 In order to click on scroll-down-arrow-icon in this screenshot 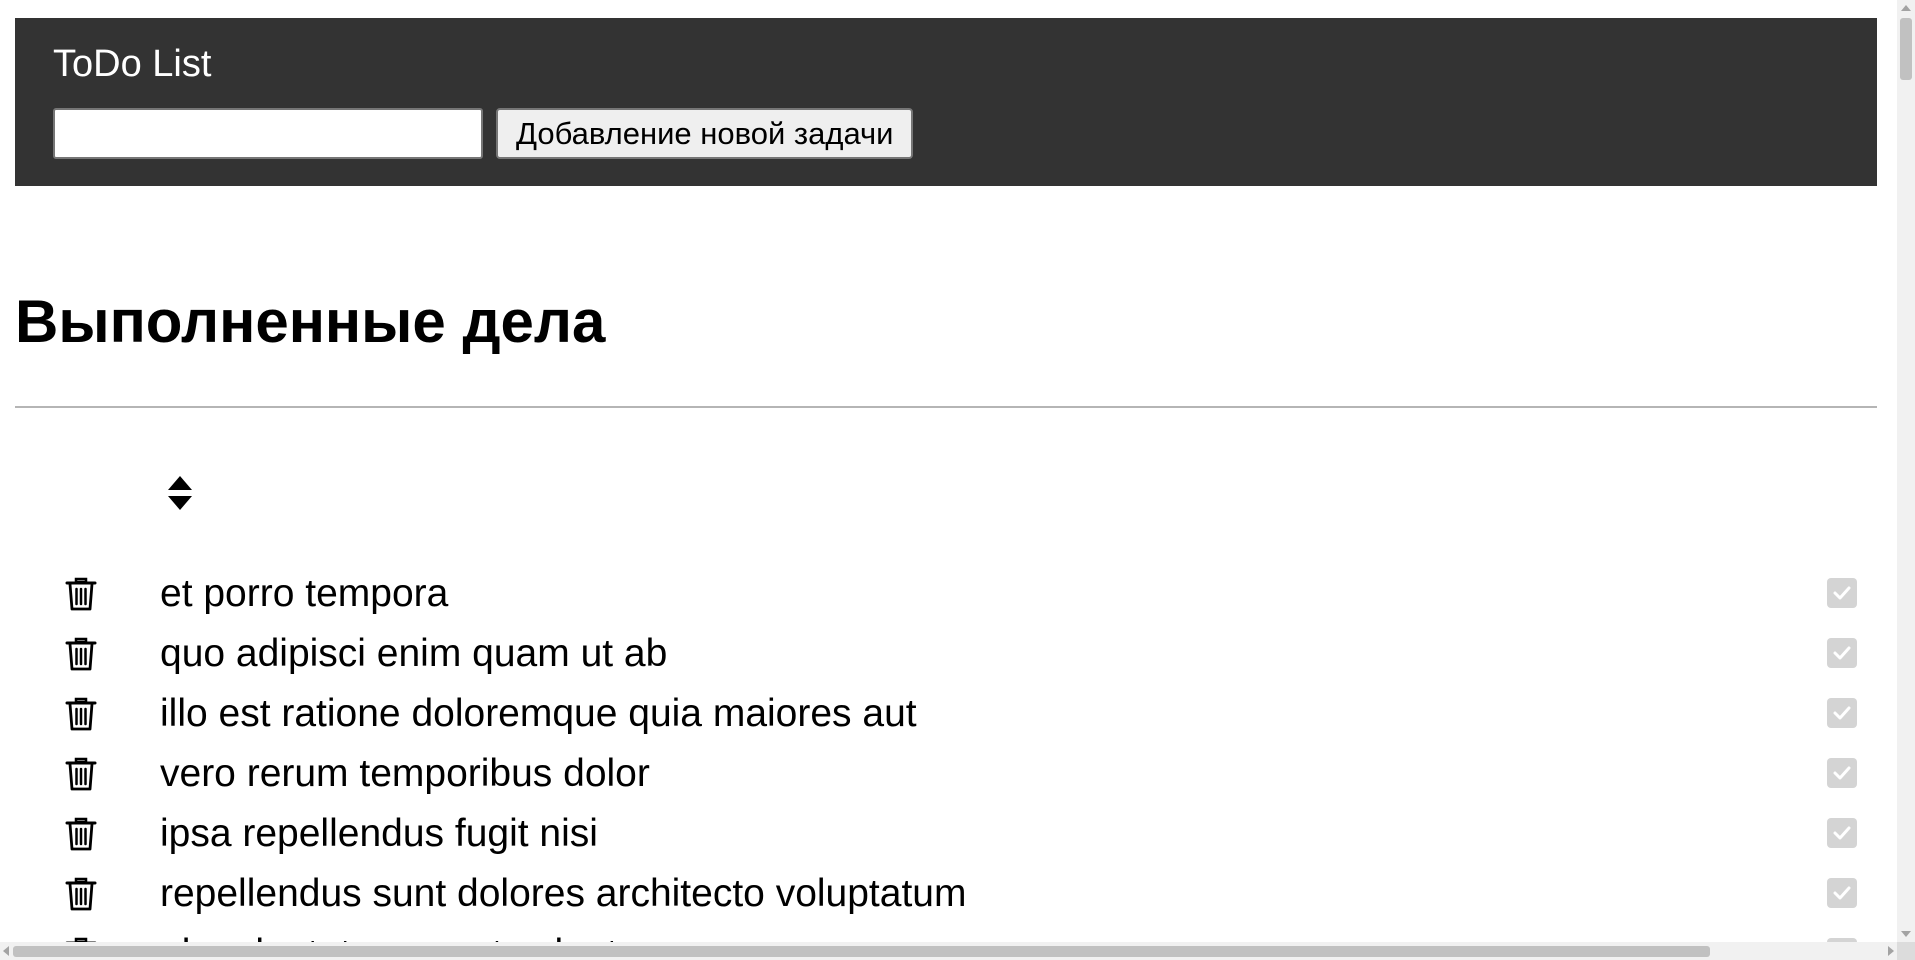, I will do `click(1906, 934)`.